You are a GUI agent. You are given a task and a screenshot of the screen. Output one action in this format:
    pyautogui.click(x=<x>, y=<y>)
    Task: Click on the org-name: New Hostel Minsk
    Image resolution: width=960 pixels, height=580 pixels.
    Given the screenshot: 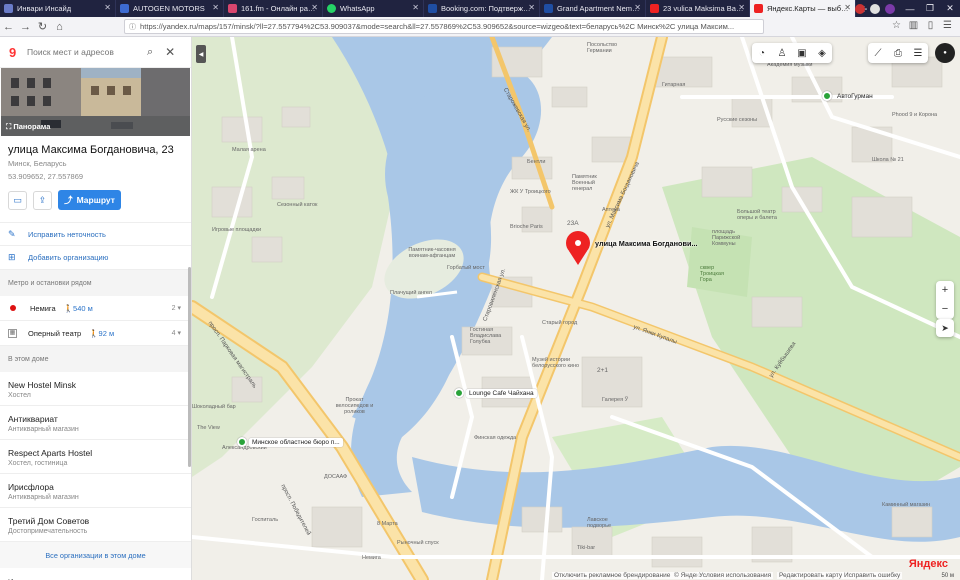 What is the action you would take?
    pyautogui.click(x=42, y=385)
    